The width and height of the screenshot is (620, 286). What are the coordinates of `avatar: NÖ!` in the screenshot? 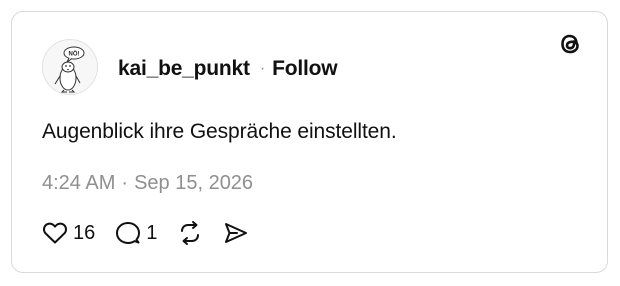 It's located at (70, 67).